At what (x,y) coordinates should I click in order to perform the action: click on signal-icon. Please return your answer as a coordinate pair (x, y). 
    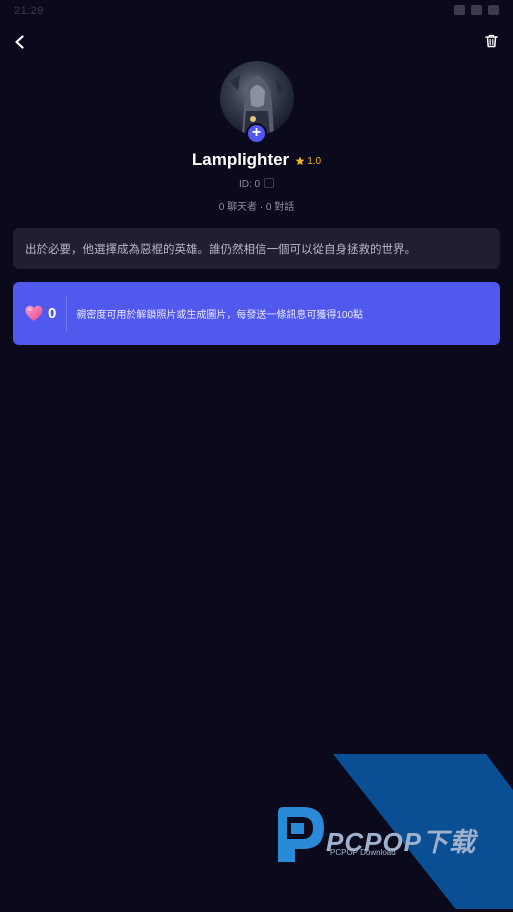
    Looking at the image, I should click on (476, 10).